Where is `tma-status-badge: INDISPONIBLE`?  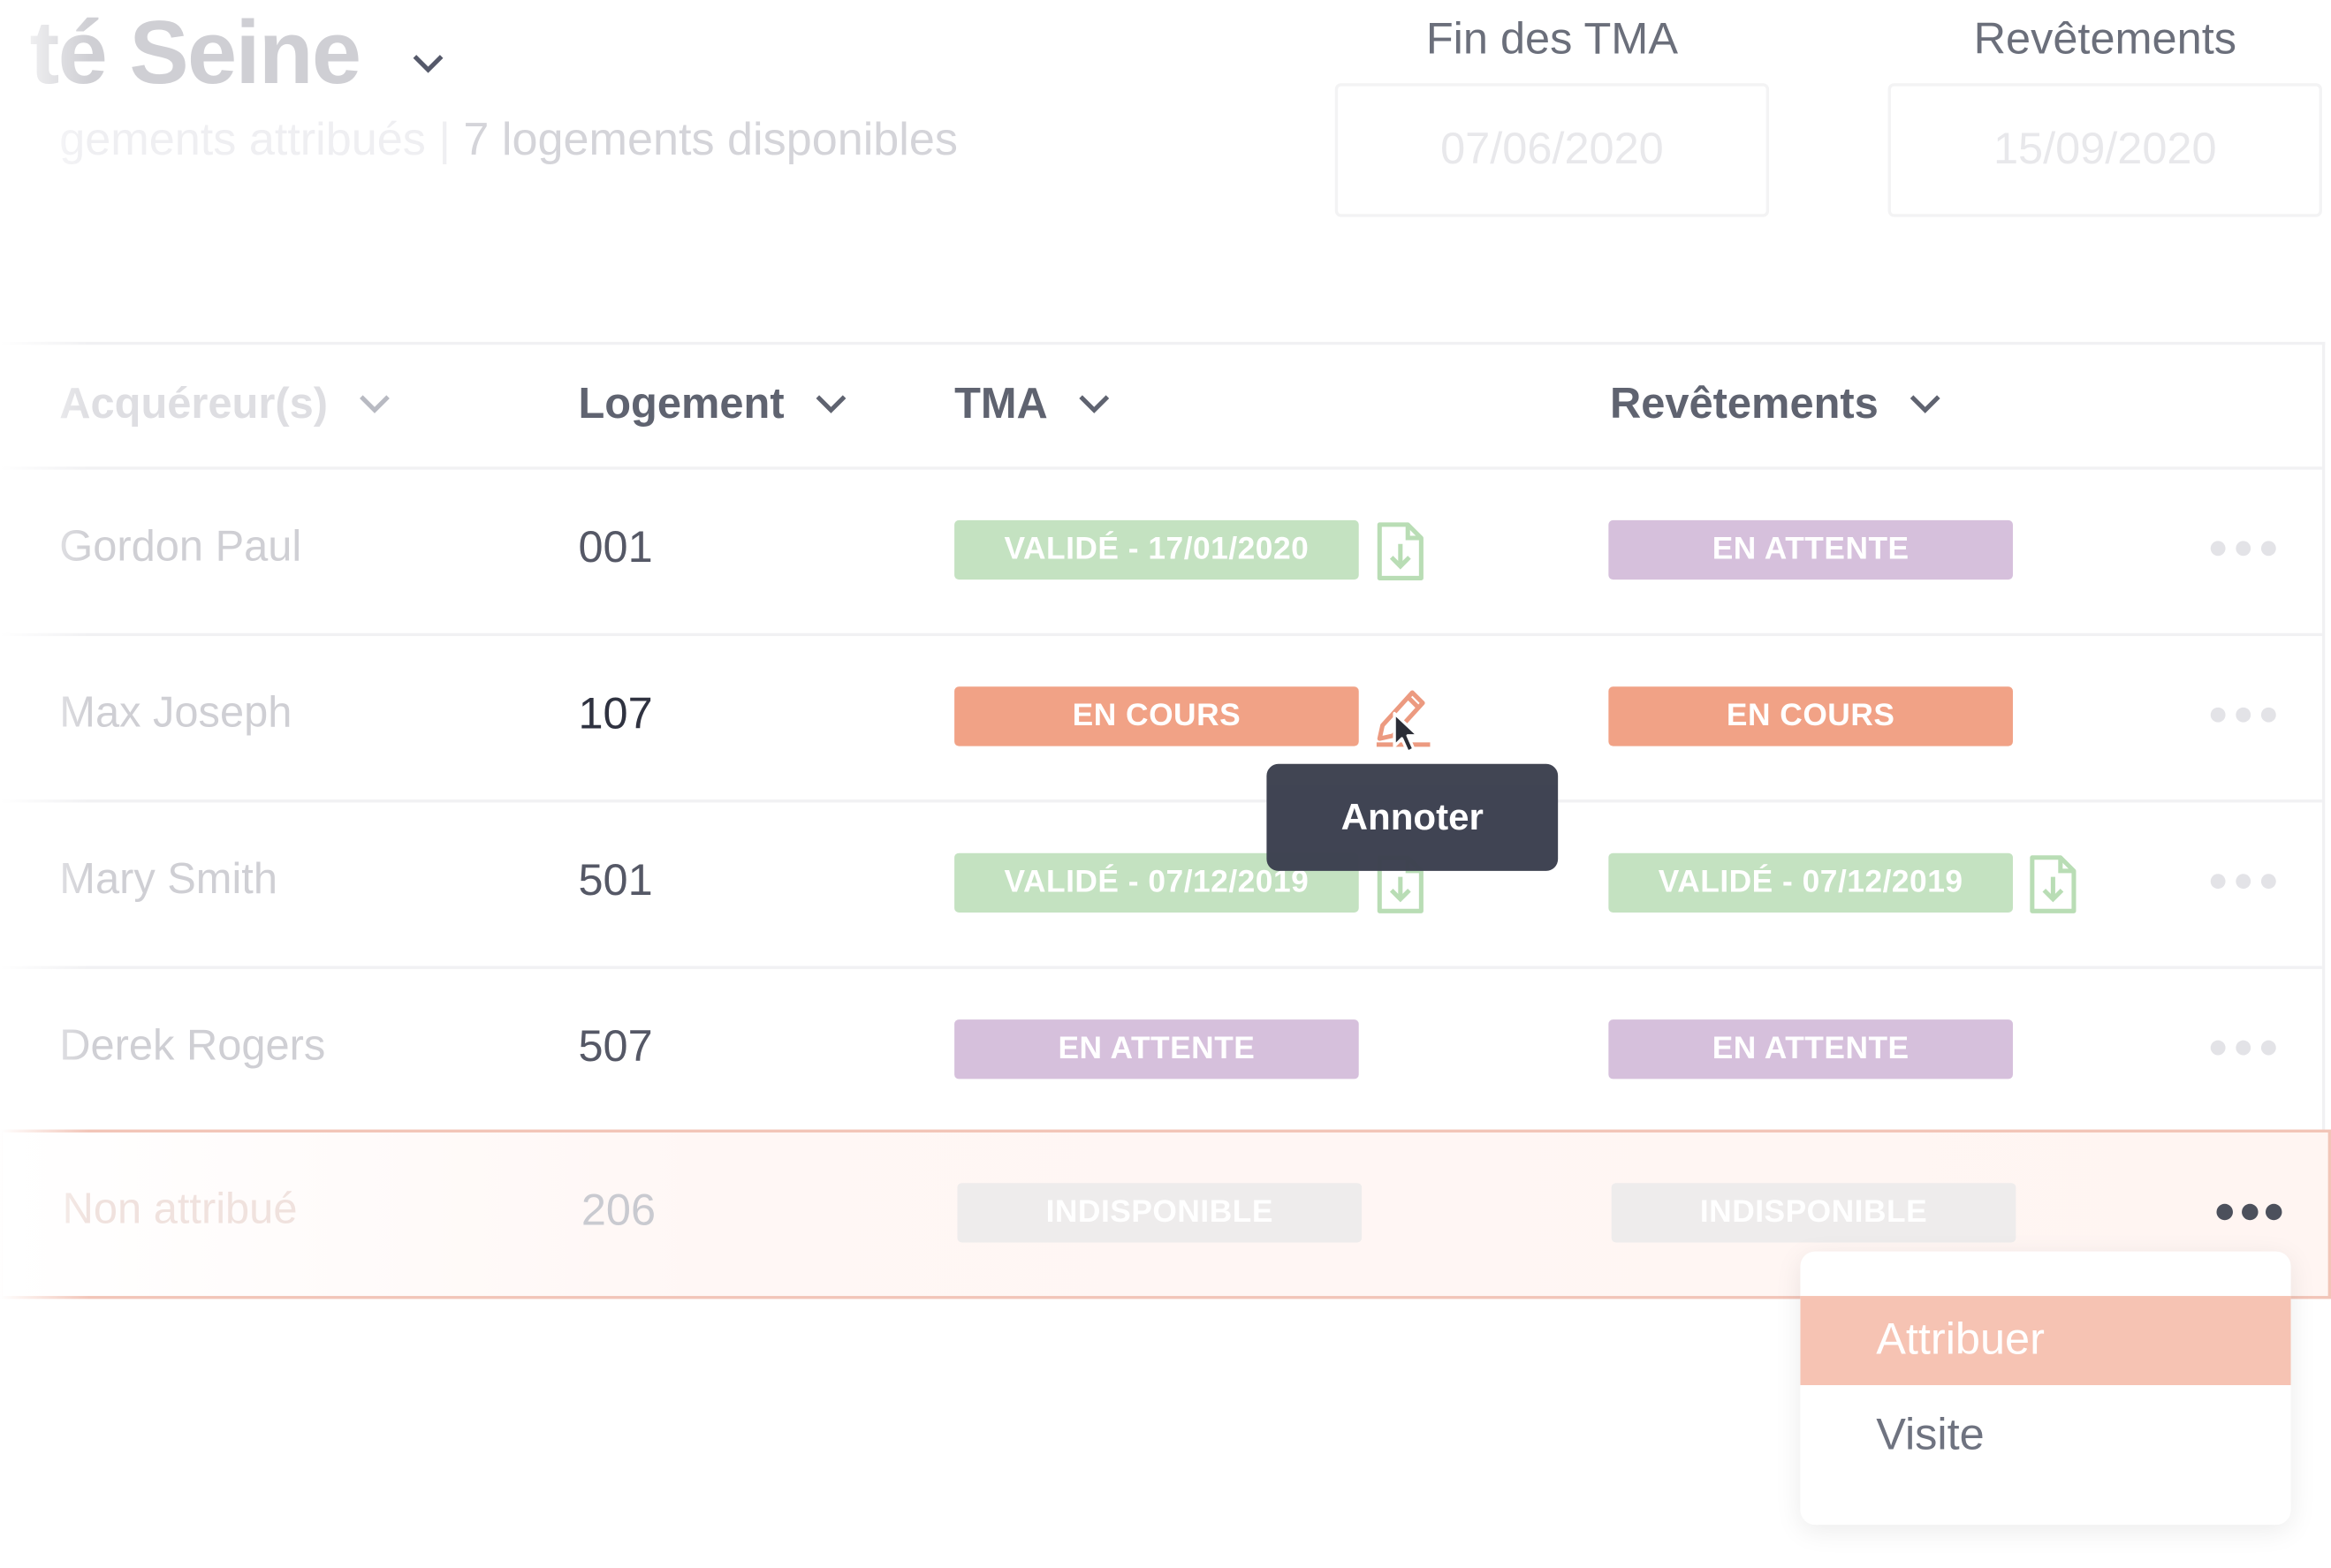 tma-status-badge: INDISPONIBLE is located at coordinates (1160, 1213).